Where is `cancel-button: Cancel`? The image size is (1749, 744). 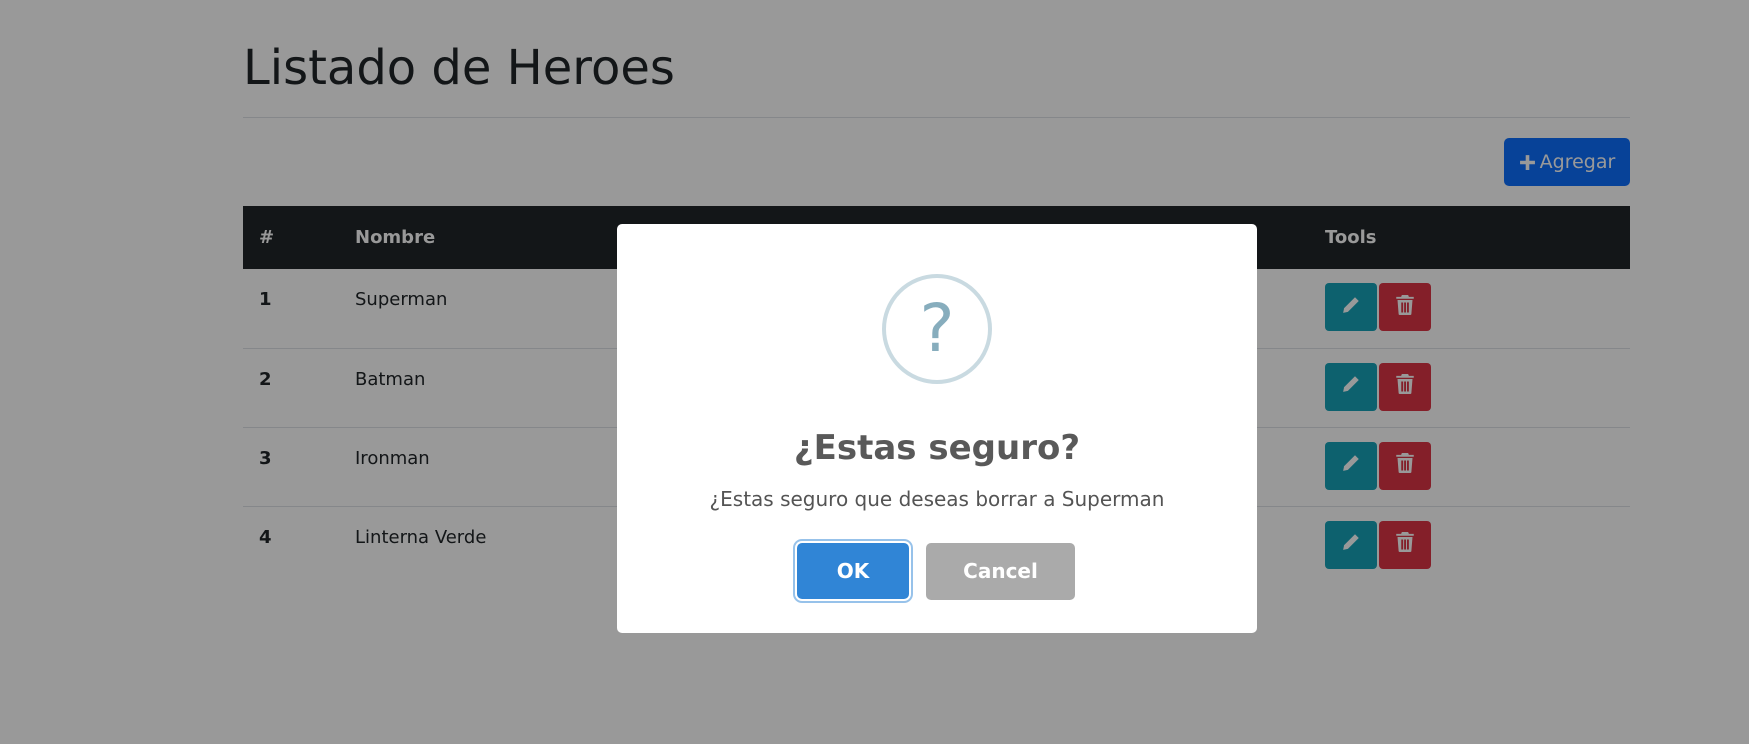
cancel-button: Cancel is located at coordinates (1000, 571).